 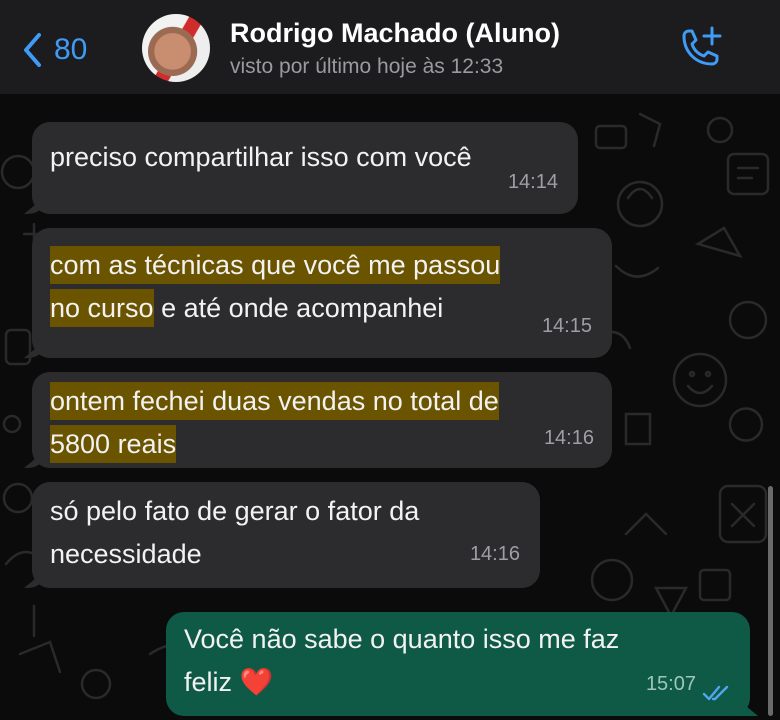 I want to click on highlighted-text: 5800 reais, so click(x=113, y=444).